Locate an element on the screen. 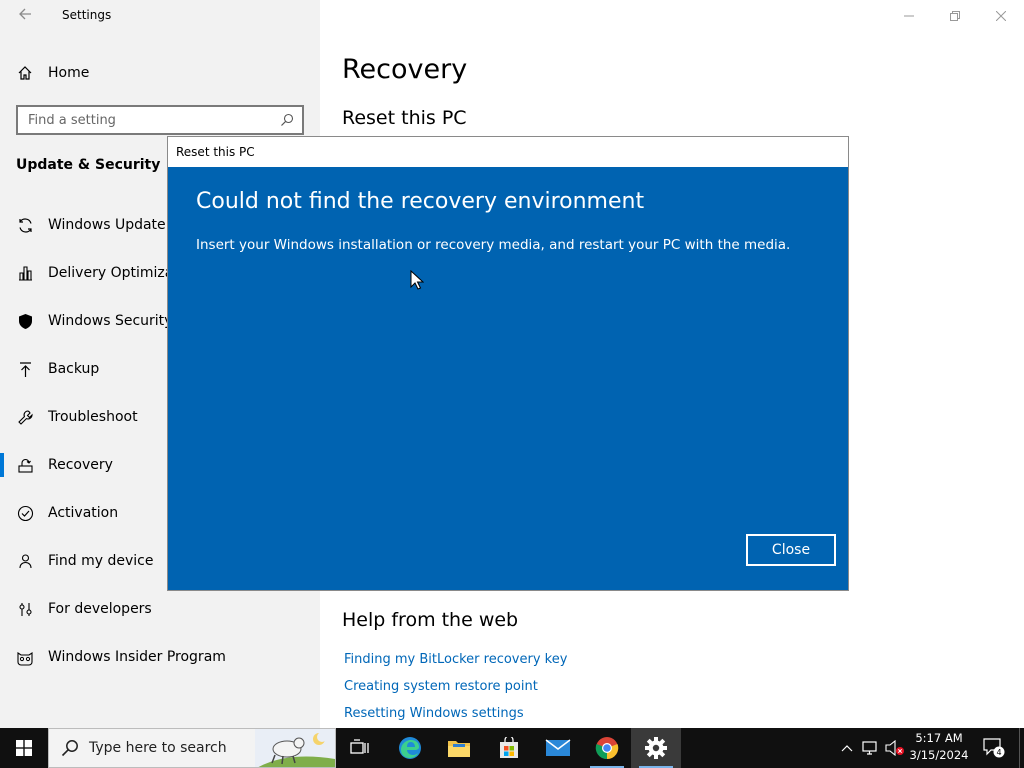  person-pin-icon is located at coordinates (24, 561).